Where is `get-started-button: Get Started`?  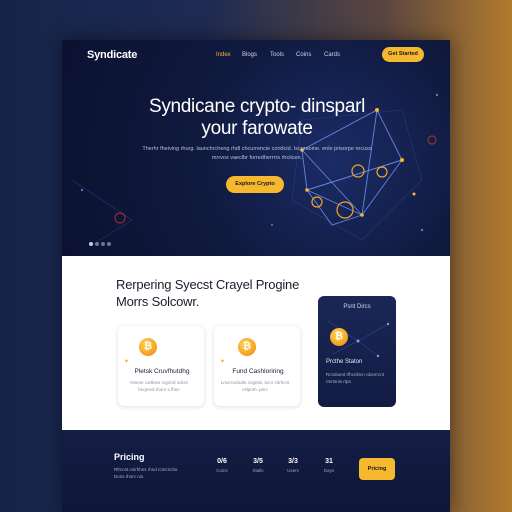 get-started-button: Get Started is located at coordinates (403, 54).